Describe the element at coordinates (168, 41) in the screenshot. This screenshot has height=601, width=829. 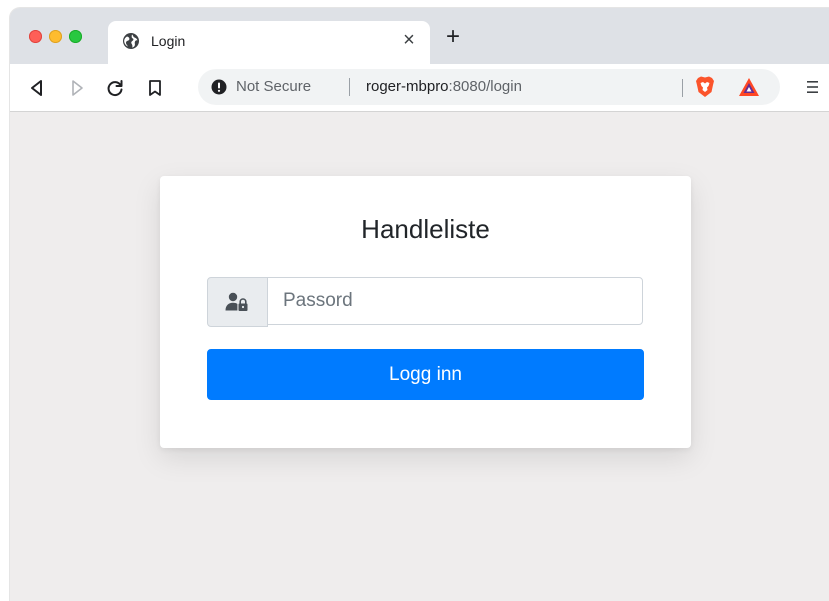
I see `tab-title: Login` at that location.